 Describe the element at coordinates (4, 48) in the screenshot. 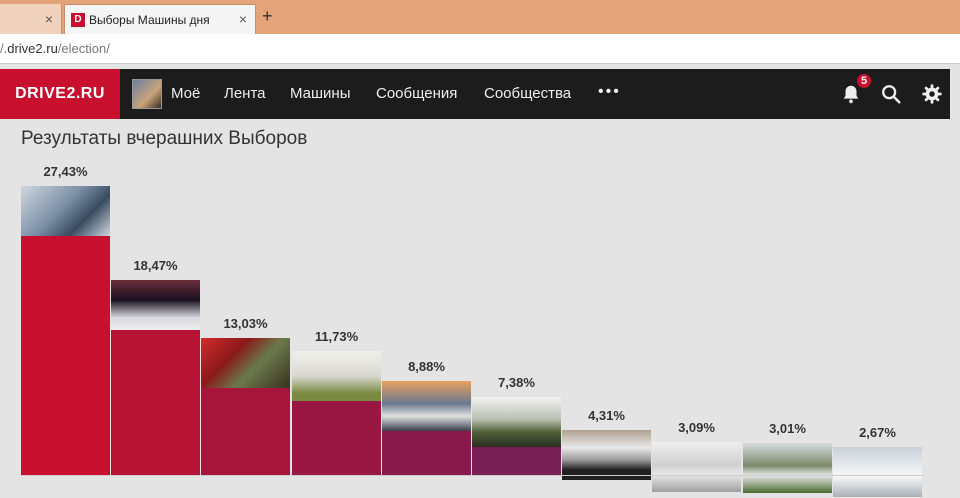

I see `url-prefix: /.` at that location.